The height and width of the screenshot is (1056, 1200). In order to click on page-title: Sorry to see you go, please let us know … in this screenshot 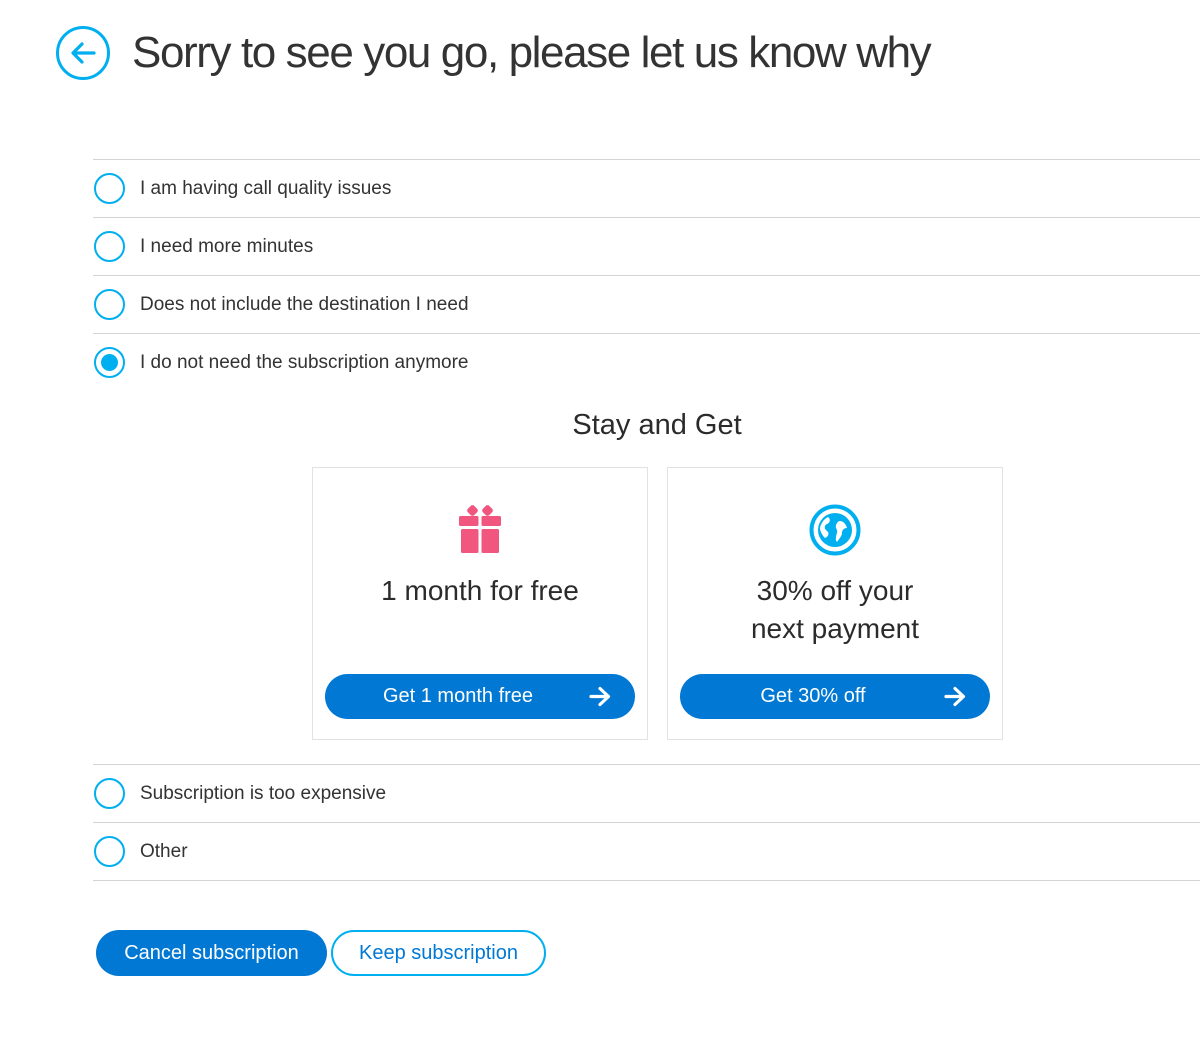, I will do `click(532, 52)`.